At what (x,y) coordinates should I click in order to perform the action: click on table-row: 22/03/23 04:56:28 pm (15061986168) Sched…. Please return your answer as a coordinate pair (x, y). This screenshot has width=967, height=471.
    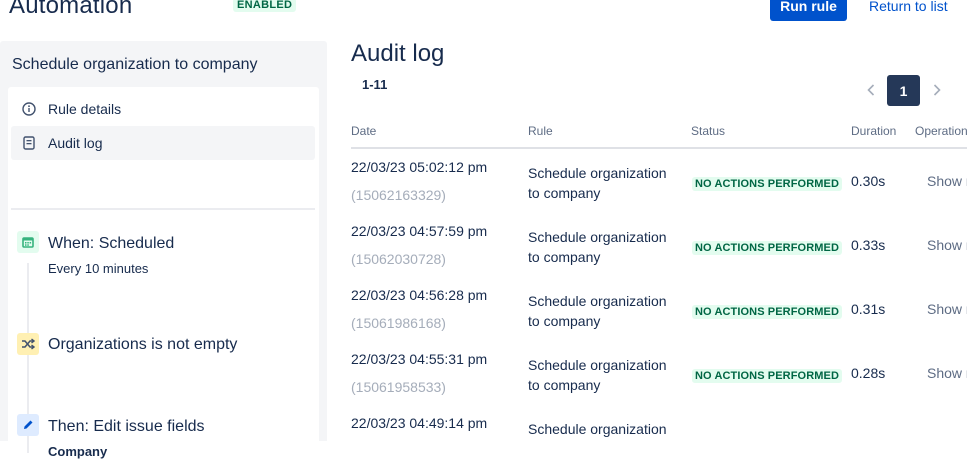
    Looking at the image, I should click on (659, 311).